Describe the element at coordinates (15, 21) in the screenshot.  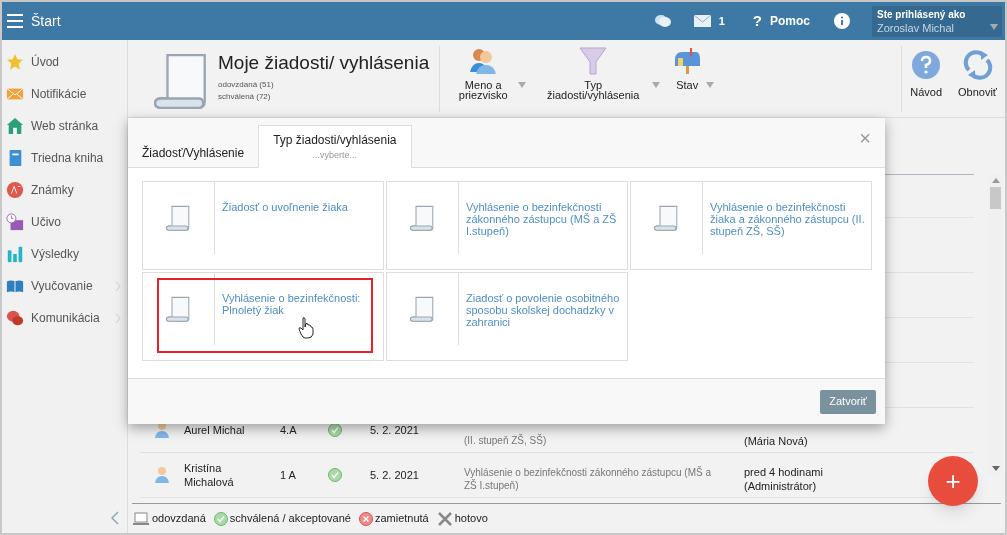
I see `menu-icon` at that location.